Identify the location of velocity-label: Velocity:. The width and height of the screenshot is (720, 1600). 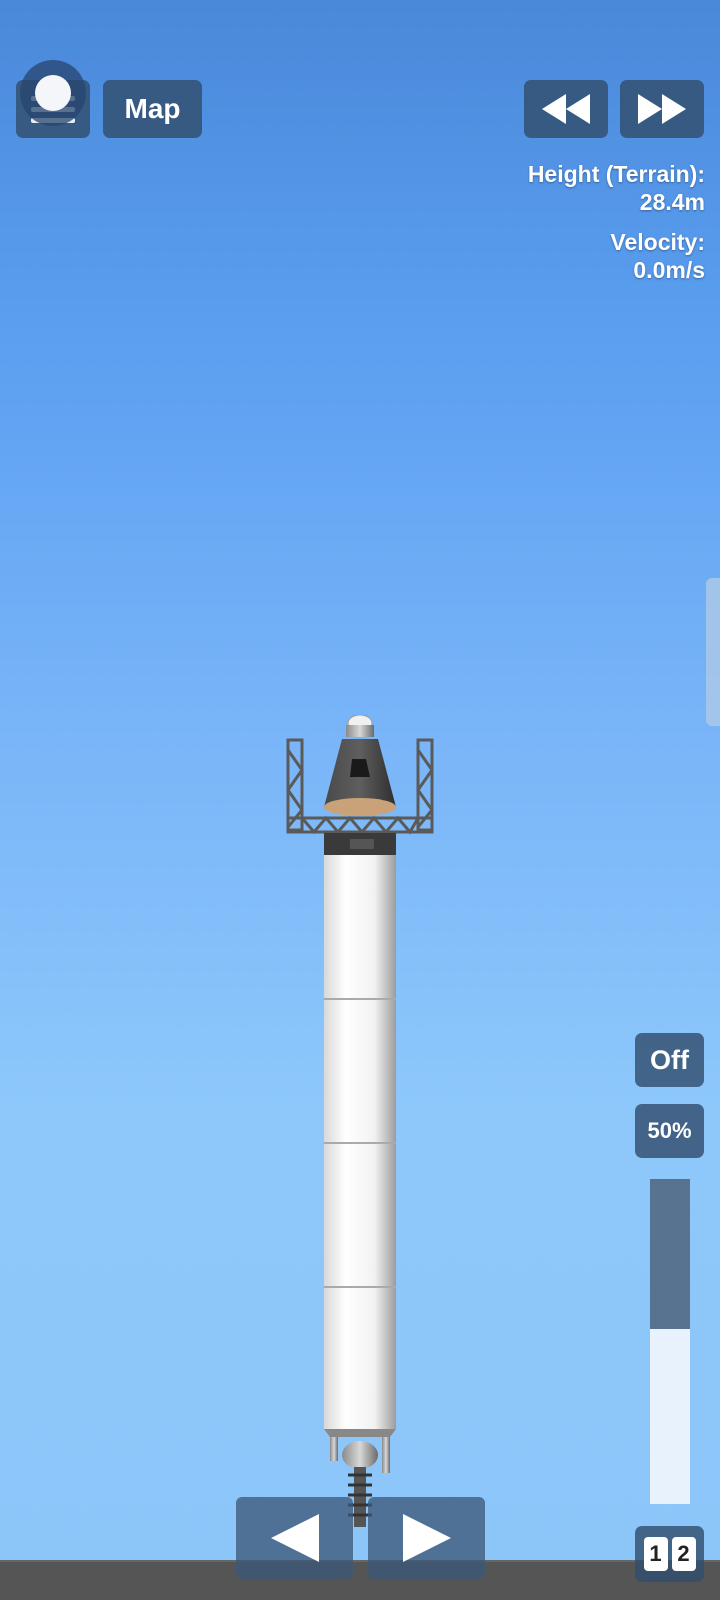
(657, 242).